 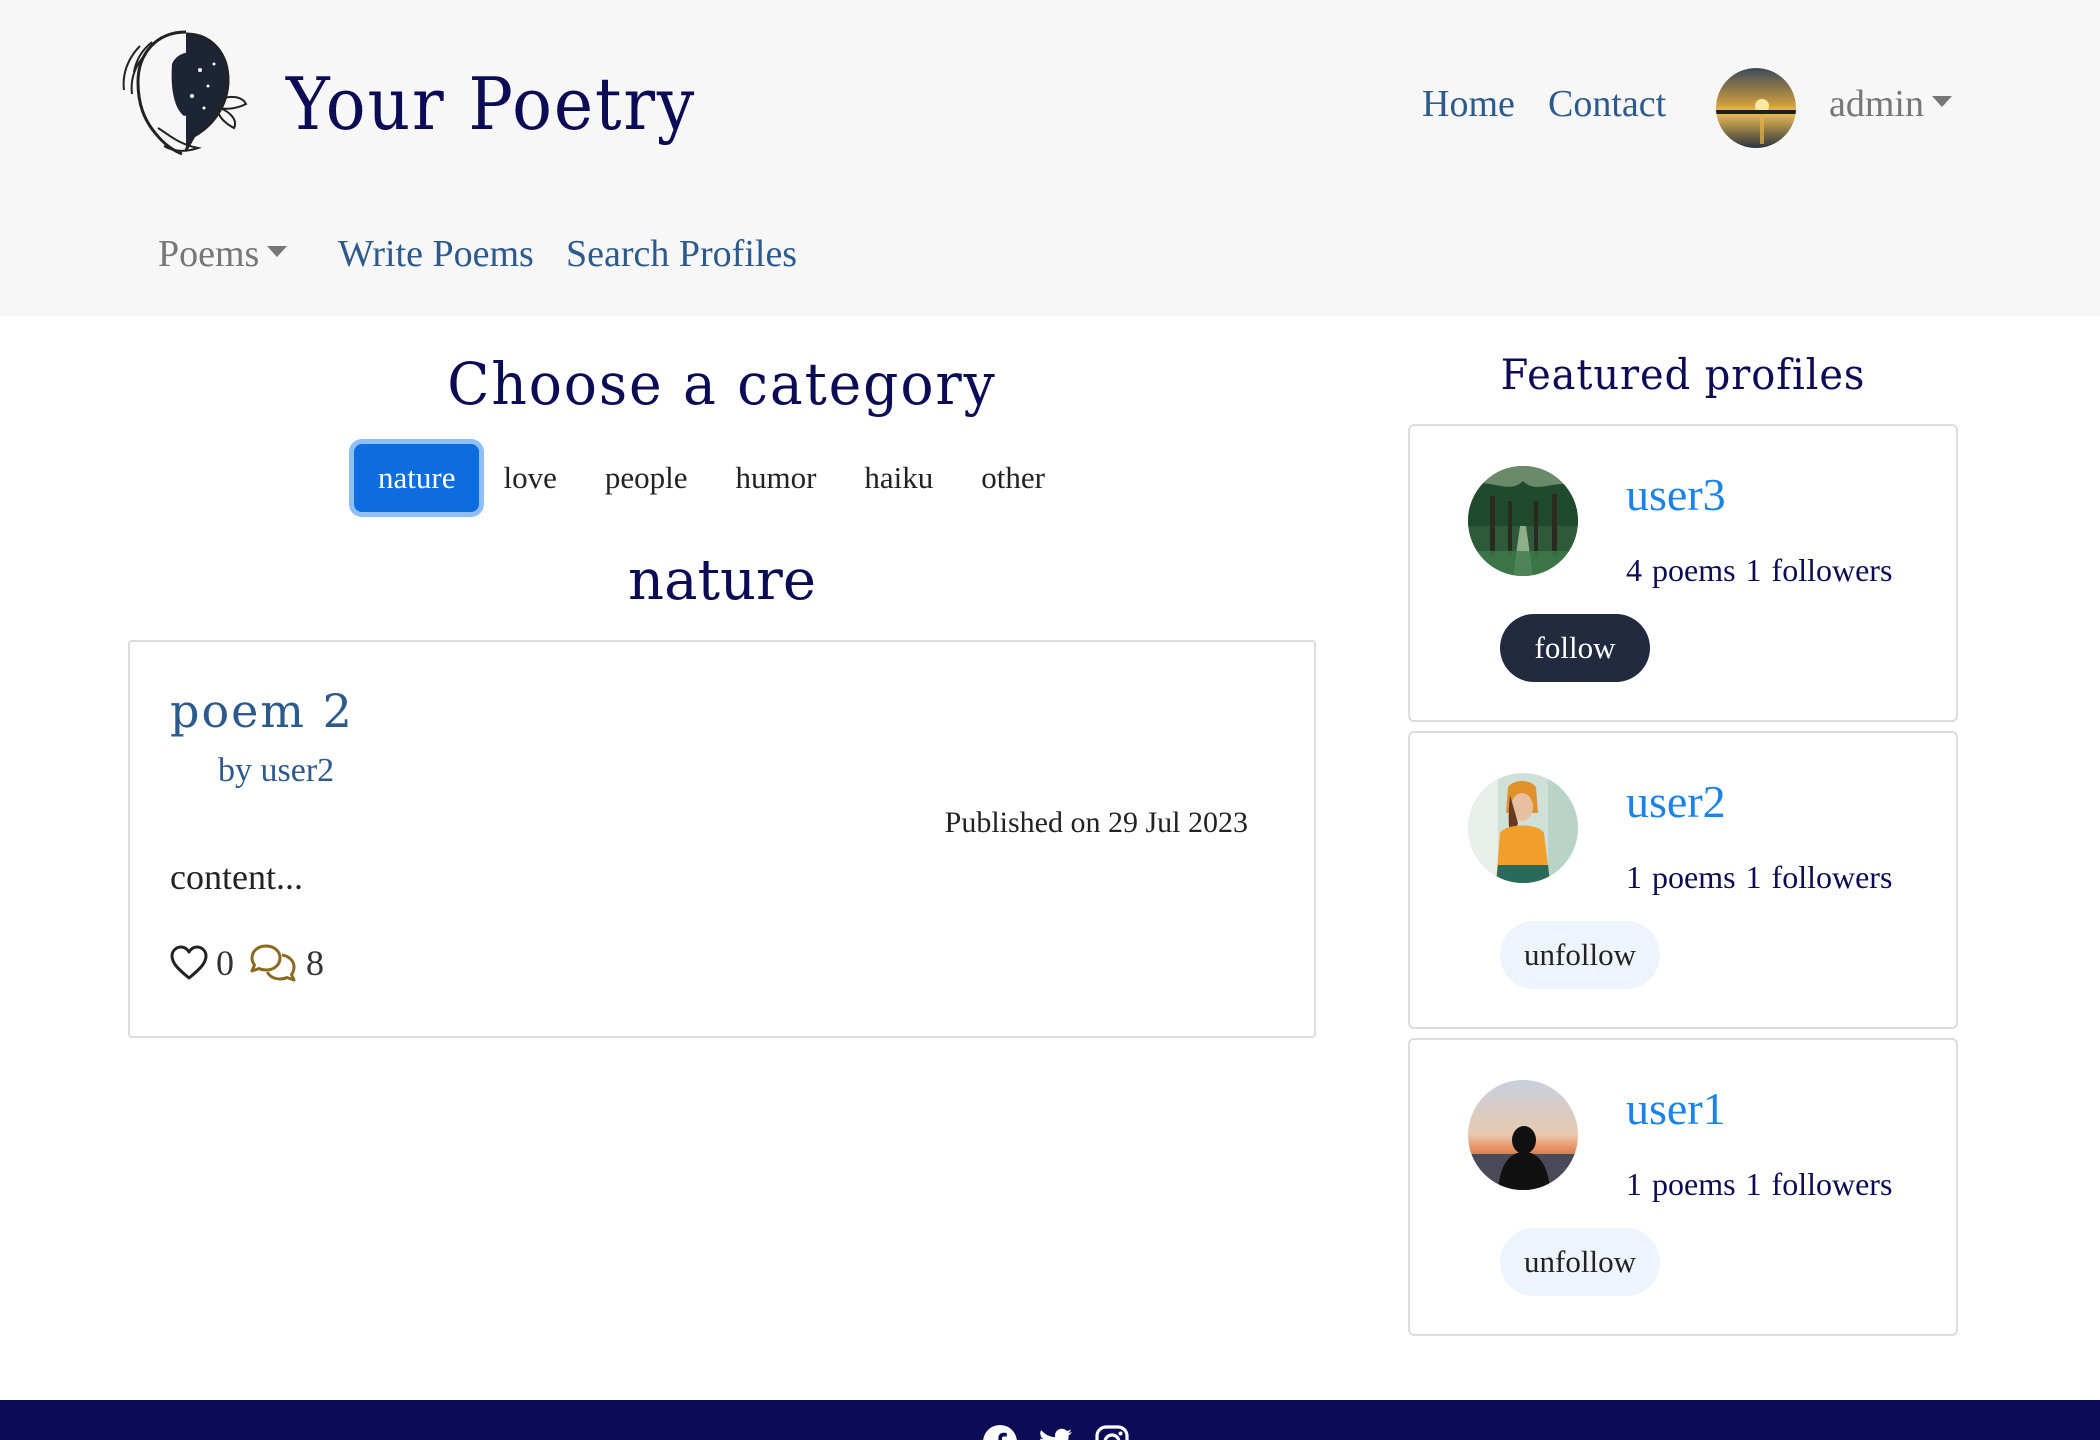 I want to click on profile-name-link: user3, so click(x=1676, y=494).